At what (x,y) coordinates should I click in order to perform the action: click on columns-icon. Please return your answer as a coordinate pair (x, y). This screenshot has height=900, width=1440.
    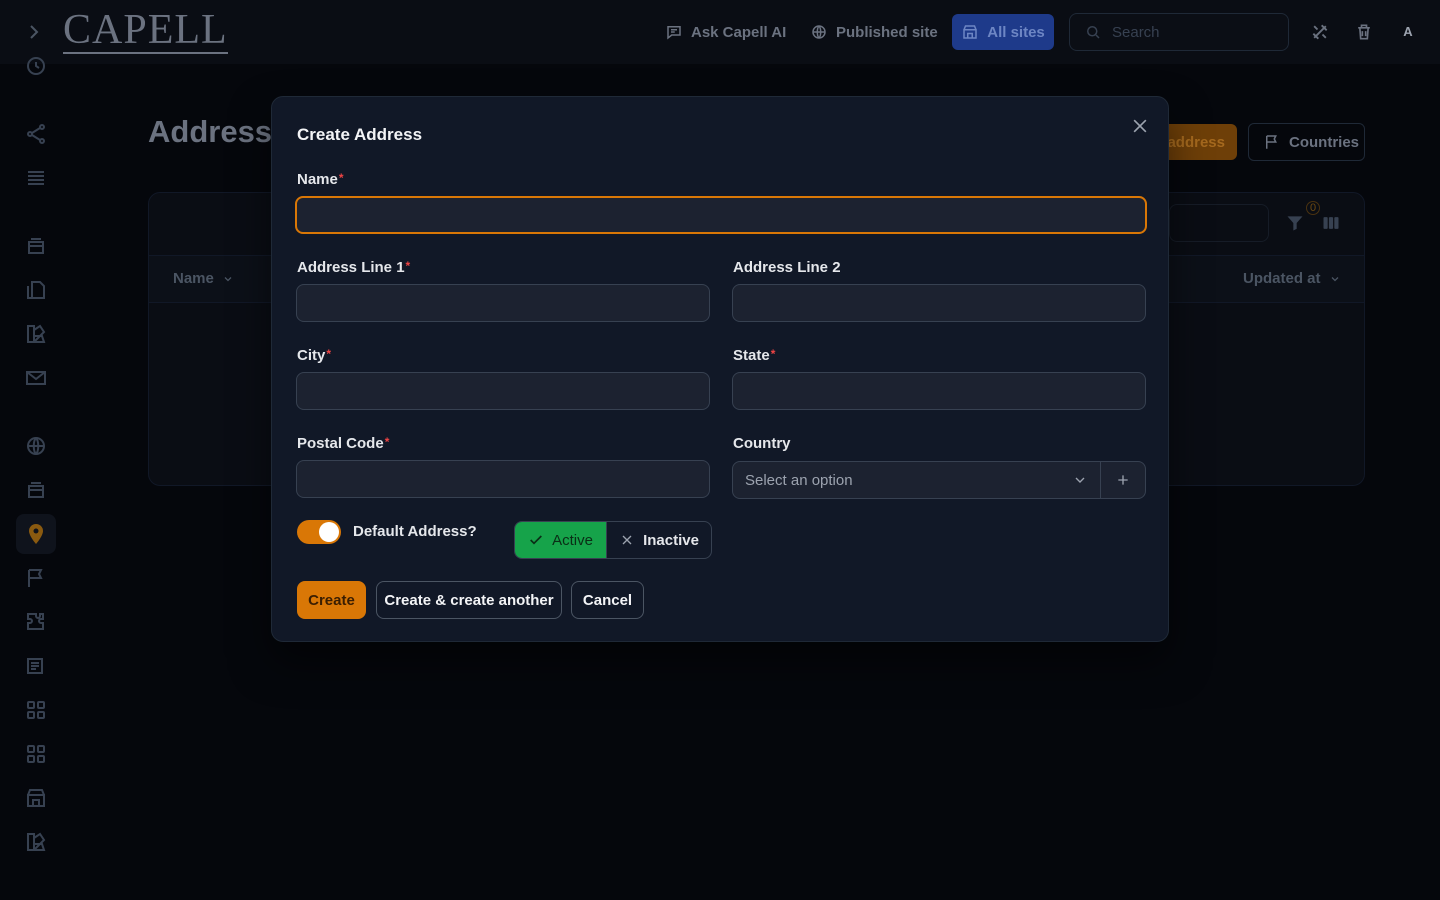
    Looking at the image, I should click on (1331, 223).